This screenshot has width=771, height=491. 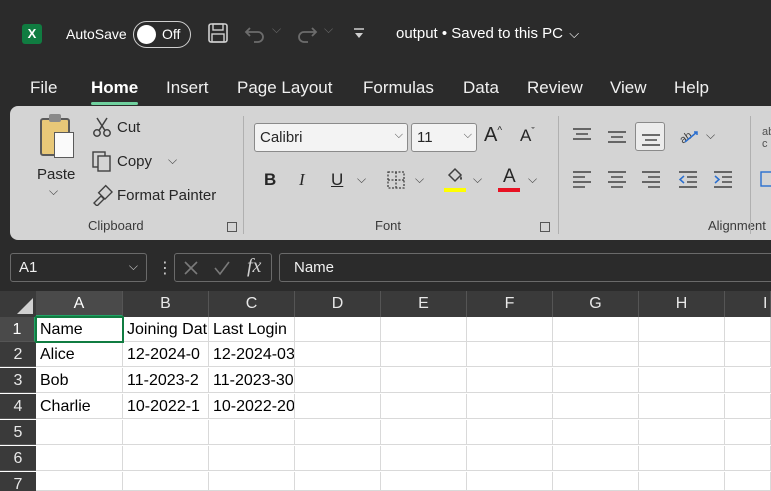 I want to click on cell-f1, so click(x=510, y=329).